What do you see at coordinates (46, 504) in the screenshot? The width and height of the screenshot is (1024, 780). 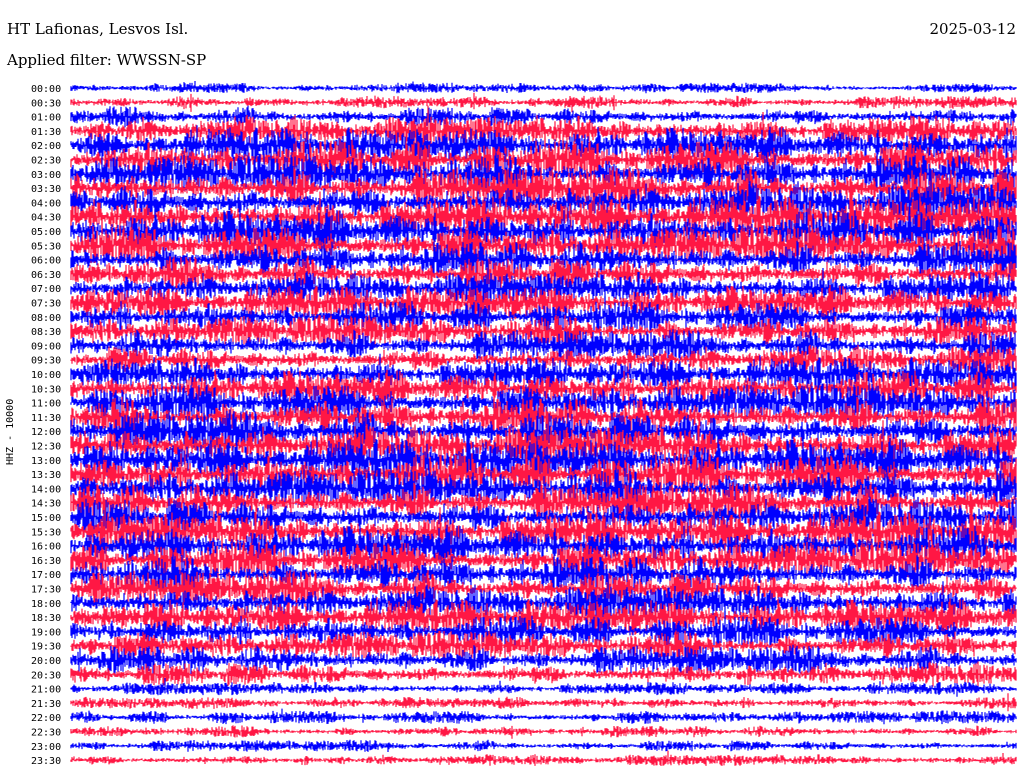 I see `time-label: 14:30` at bounding box center [46, 504].